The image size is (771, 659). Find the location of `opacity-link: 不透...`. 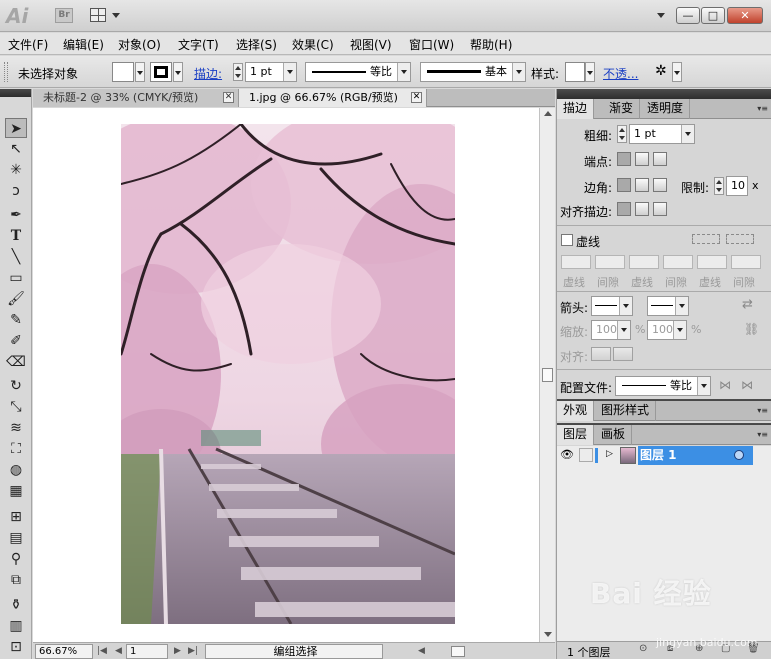

opacity-link: 不透... is located at coordinates (620, 73).